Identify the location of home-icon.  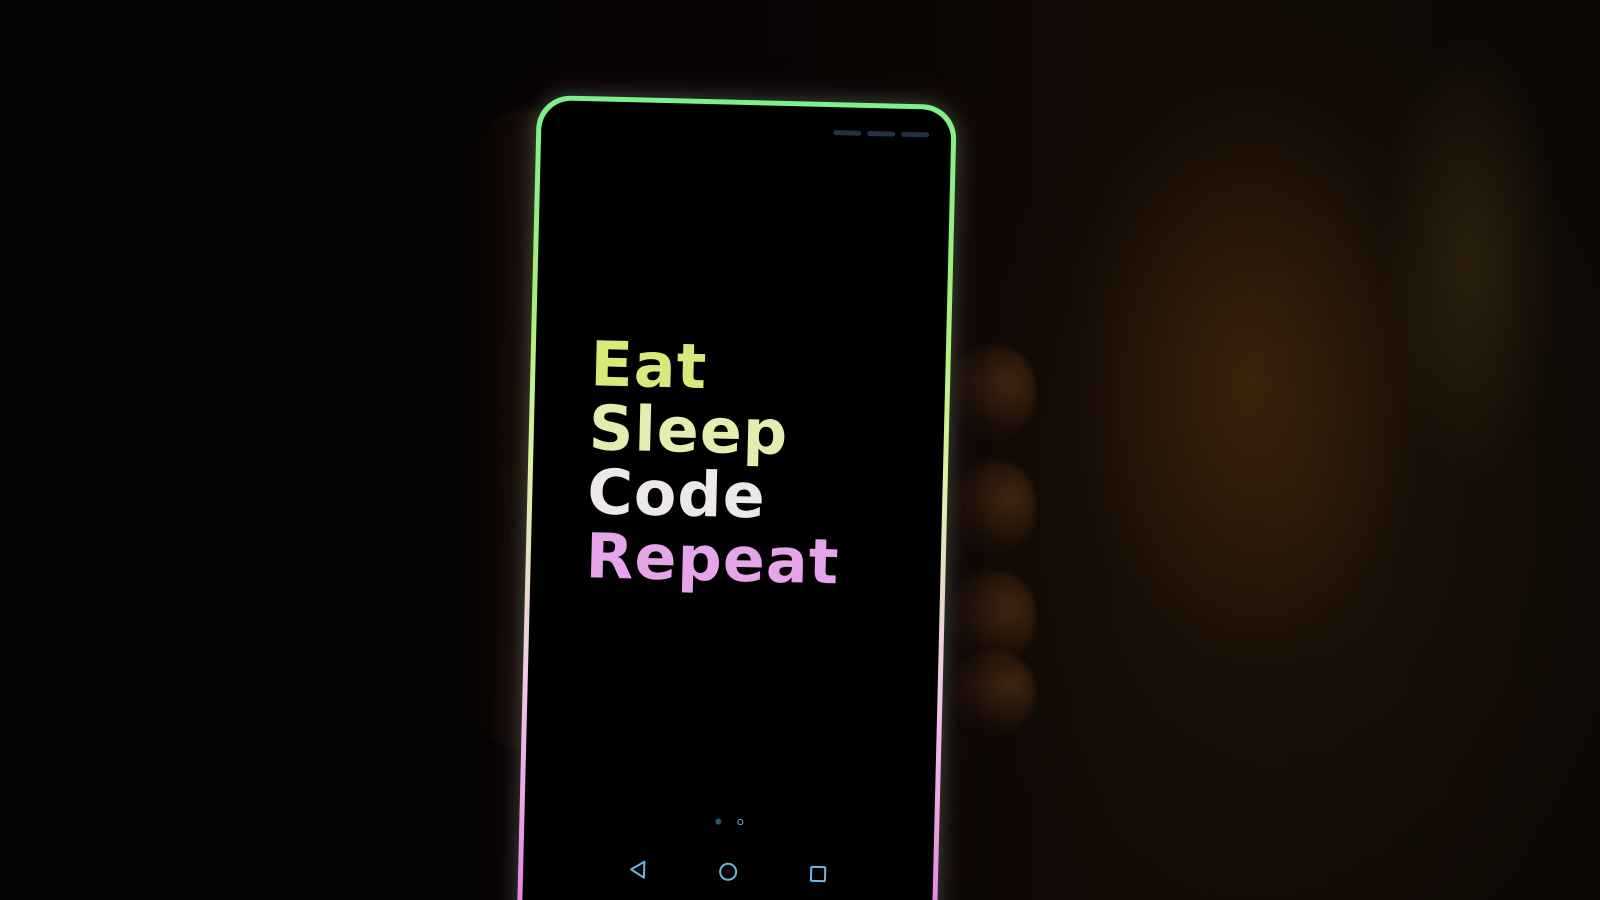
(728, 871).